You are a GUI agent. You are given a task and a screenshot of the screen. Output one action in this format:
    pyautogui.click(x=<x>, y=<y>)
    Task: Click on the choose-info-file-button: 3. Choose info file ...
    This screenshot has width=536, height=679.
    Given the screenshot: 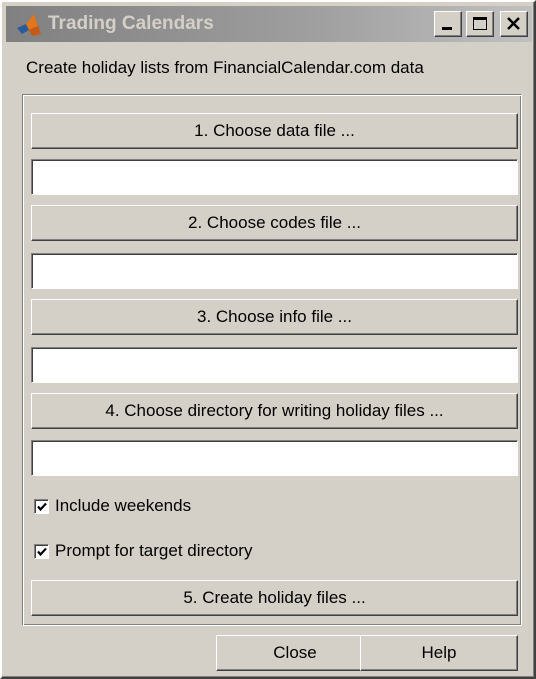 What is the action you would take?
    pyautogui.click(x=274, y=317)
    